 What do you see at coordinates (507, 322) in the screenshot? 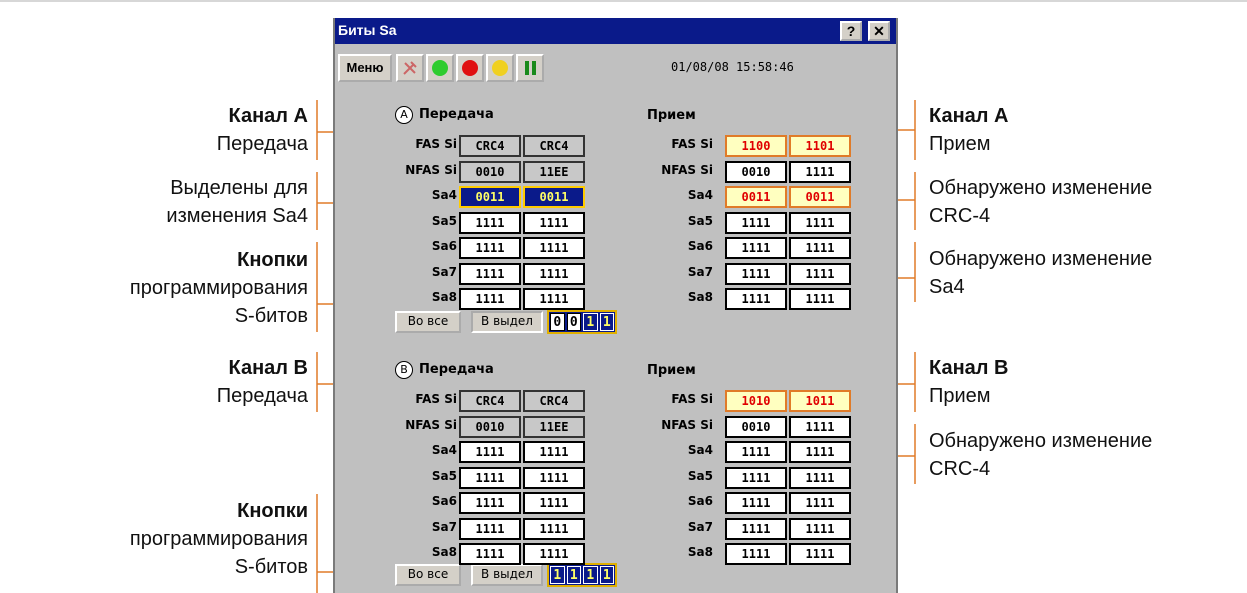
I see `channel-a-selected-button: В выдел` at bounding box center [507, 322].